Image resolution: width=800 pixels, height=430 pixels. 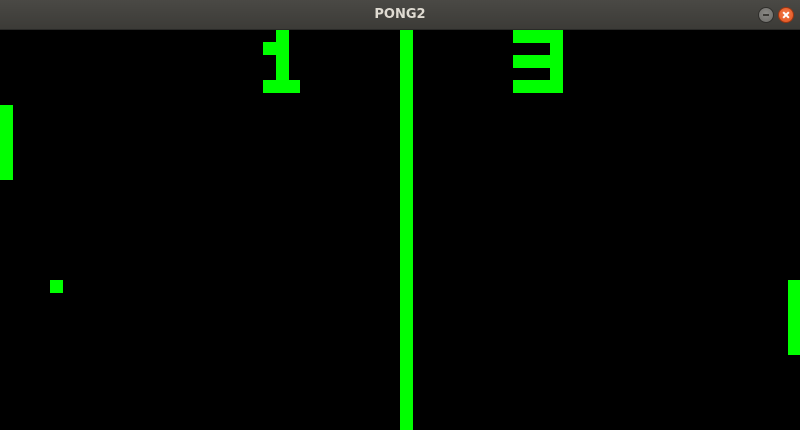 I want to click on close-icon, so click(x=786, y=15).